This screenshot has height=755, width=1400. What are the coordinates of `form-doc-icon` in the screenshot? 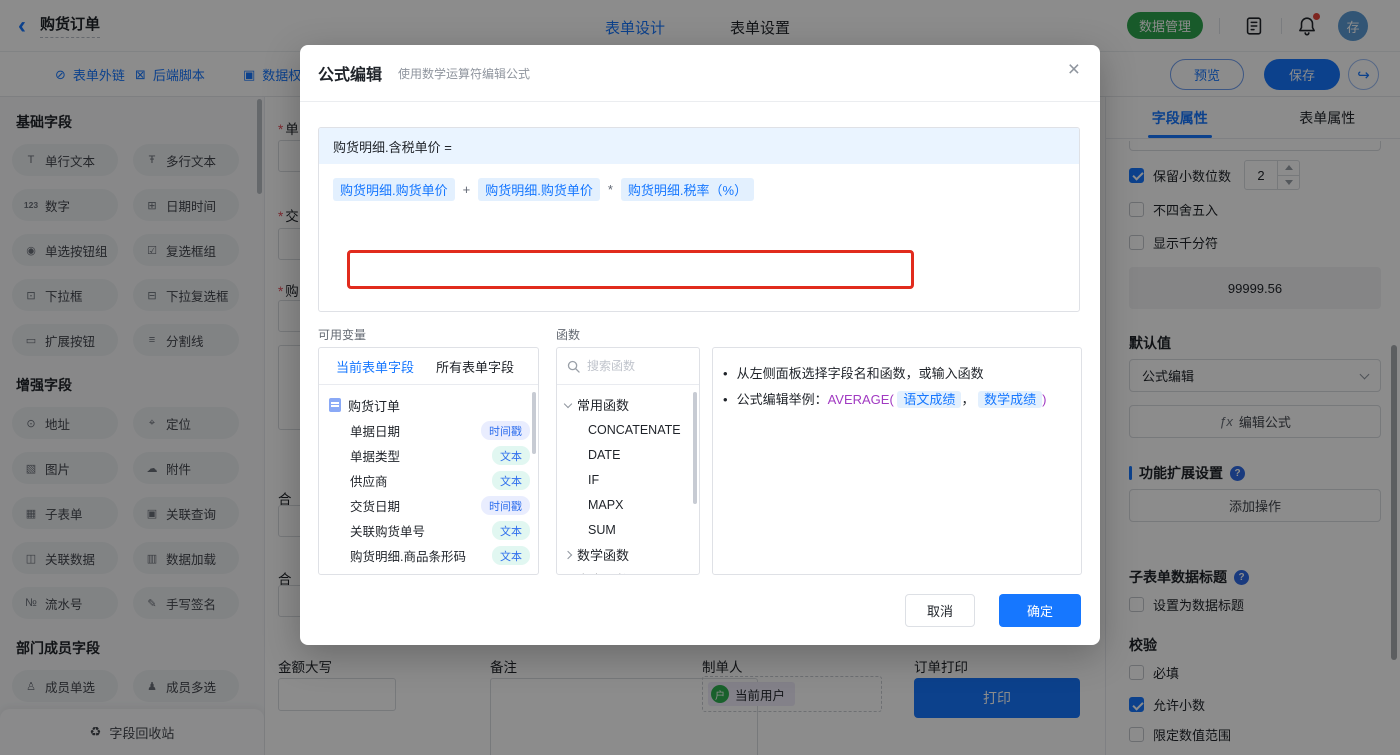 It's located at (335, 405).